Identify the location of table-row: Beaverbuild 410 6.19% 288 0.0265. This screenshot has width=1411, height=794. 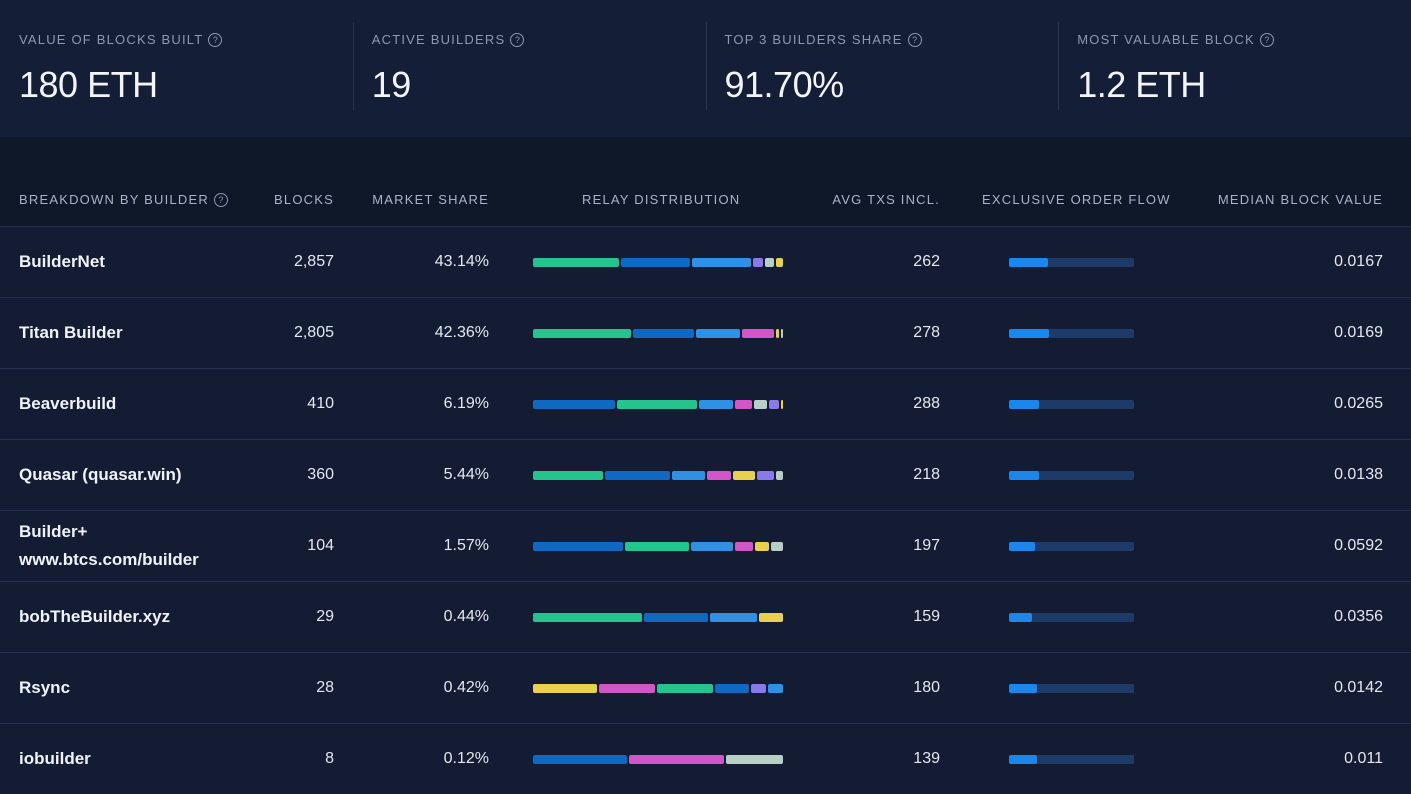
(705, 403).